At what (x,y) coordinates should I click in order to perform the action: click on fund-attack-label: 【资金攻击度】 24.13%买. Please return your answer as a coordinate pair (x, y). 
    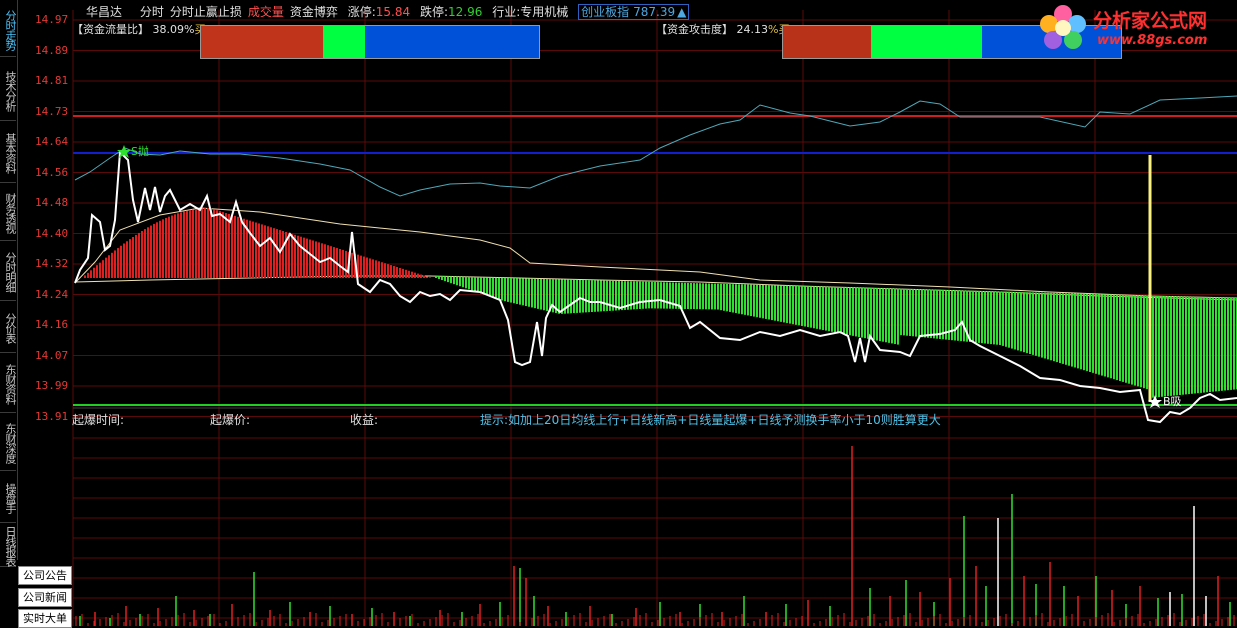
    Looking at the image, I should click on (722, 29).